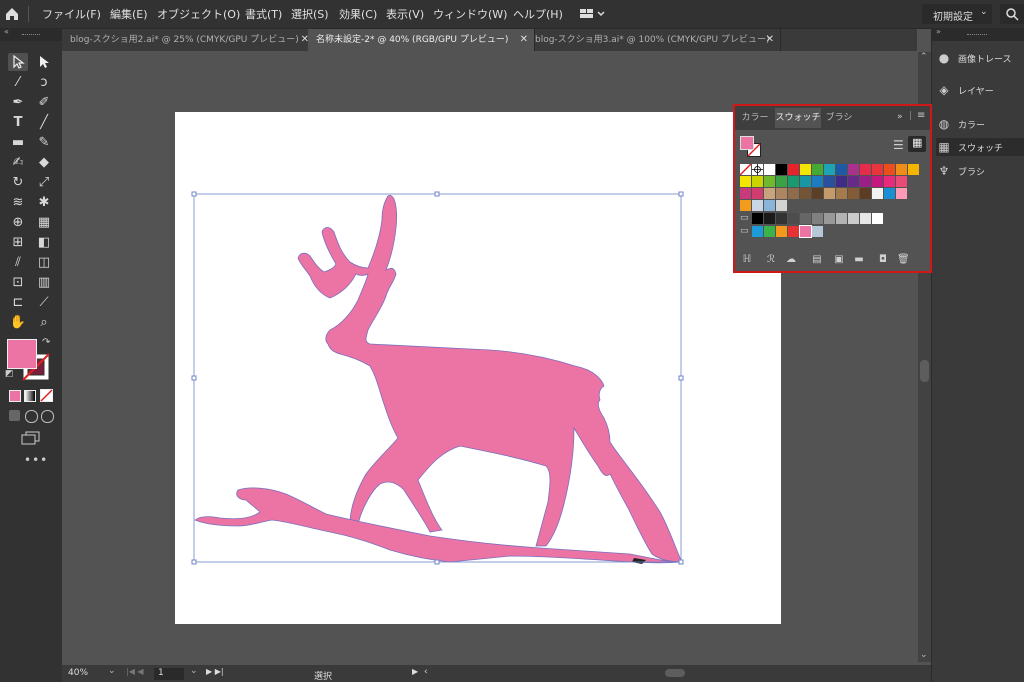  Describe the element at coordinates (47, 416) in the screenshot. I see `draw-inside-icon` at that location.